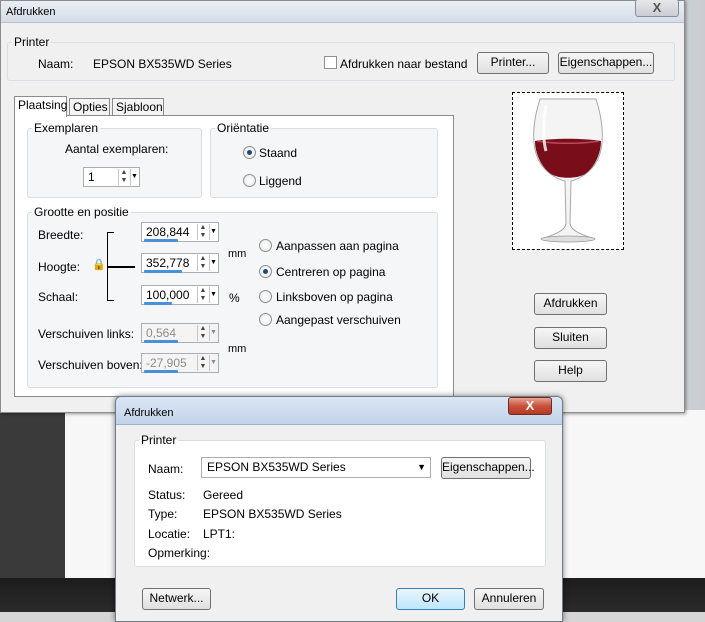 The image size is (705, 622). Describe the element at coordinates (161, 333) in the screenshot. I see `shift-left-value: 0,564` at that location.